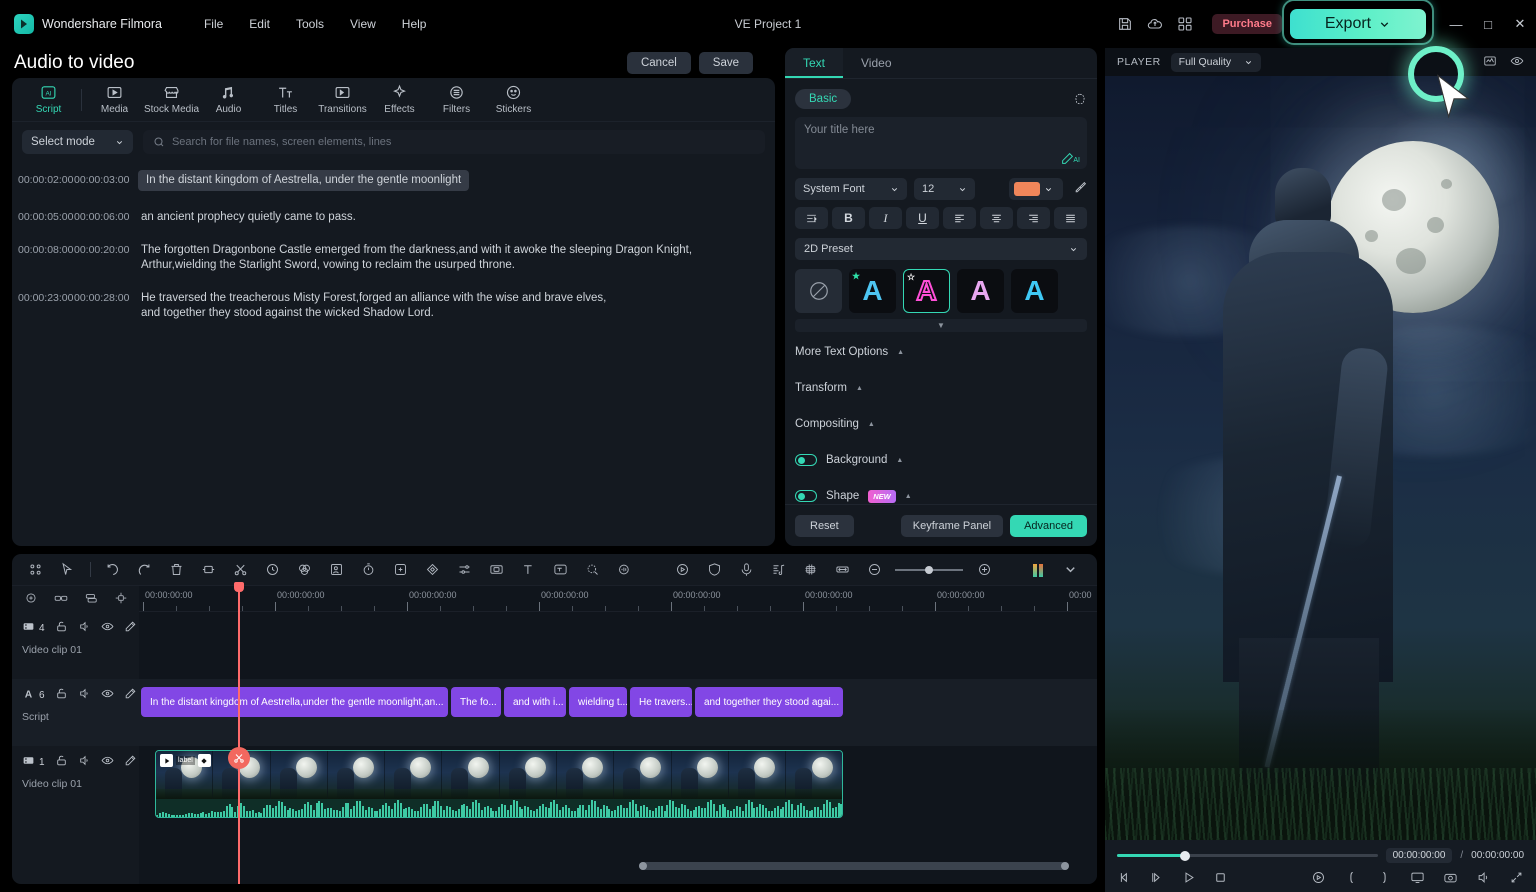 The image size is (1536, 892). What do you see at coordinates (1490, 62) in the screenshot?
I see `waveform-icon` at bounding box center [1490, 62].